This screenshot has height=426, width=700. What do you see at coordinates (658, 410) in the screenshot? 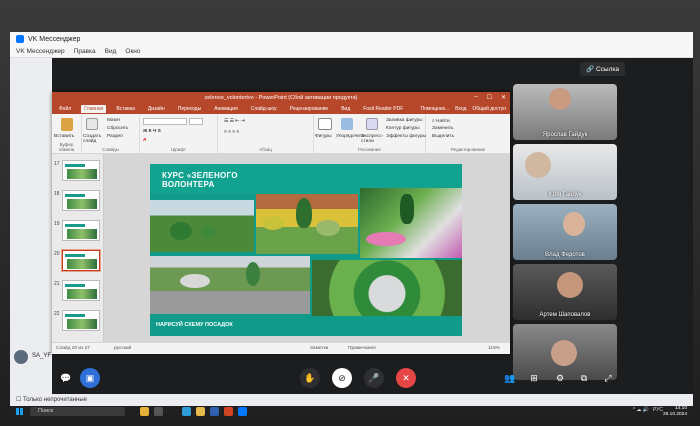
I see `language-indicator: РУС` at bounding box center [658, 410].